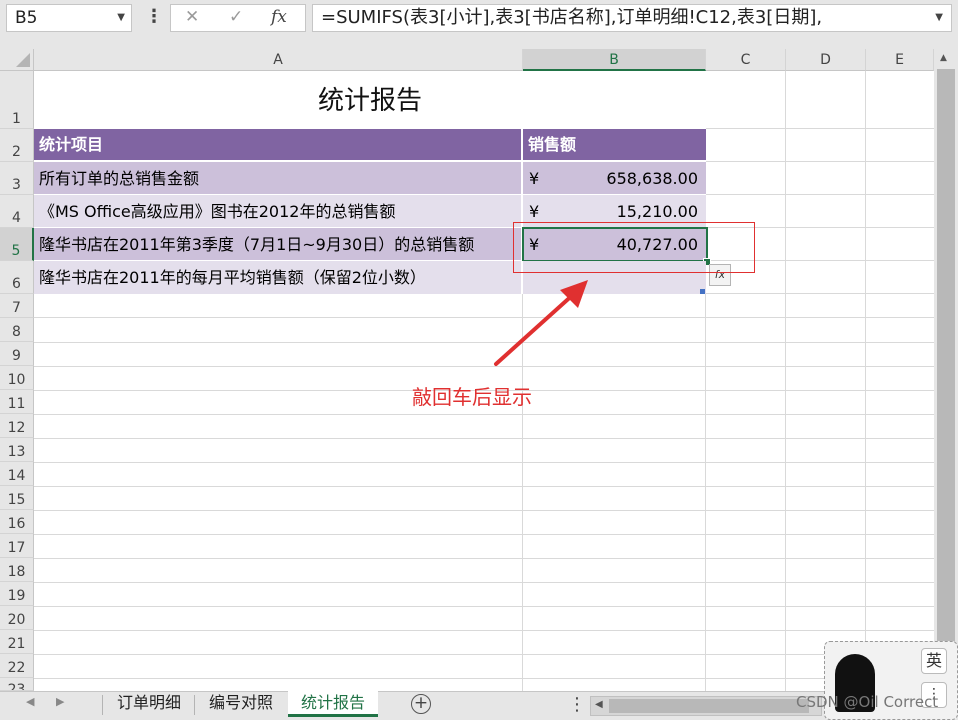 This screenshot has width=958, height=720. I want to click on column-header-a: A, so click(278, 60).